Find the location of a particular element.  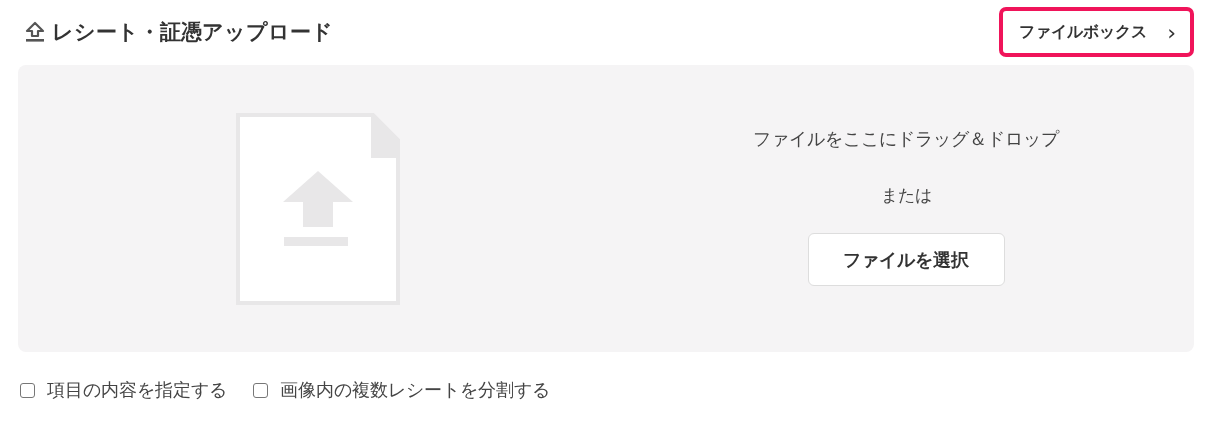

page-title: レシート・証憑アップロード is located at coordinates (192, 32).